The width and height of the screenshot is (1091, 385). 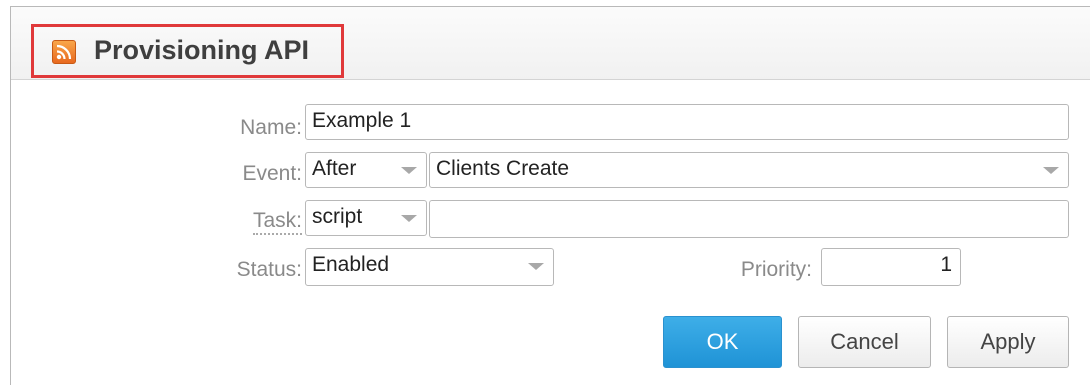 I want to click on rss-icon, so click(x=64, y=52).